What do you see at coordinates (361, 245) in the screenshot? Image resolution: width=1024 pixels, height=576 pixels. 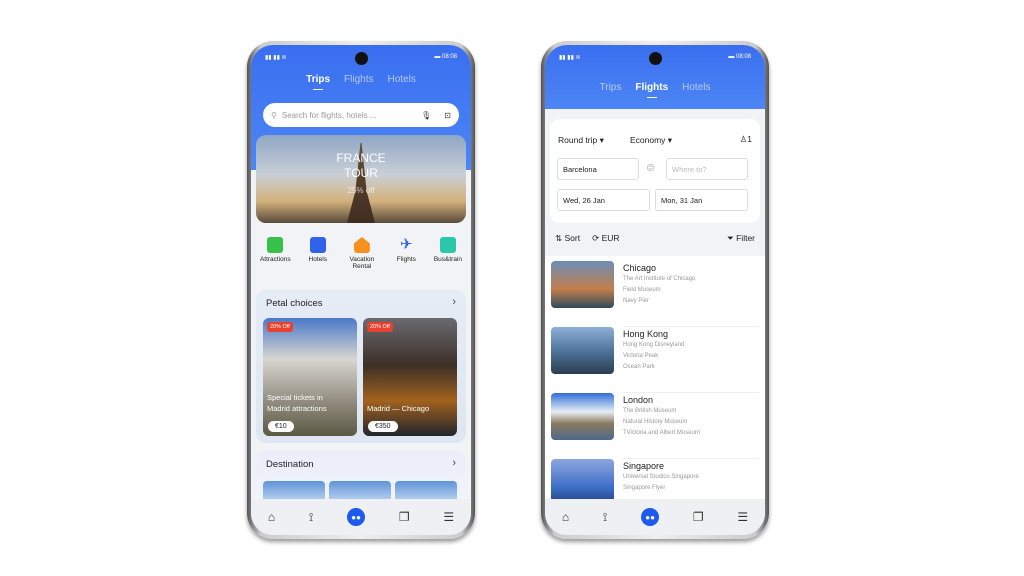 I see `house-icon` at bounding box center [361, 245].